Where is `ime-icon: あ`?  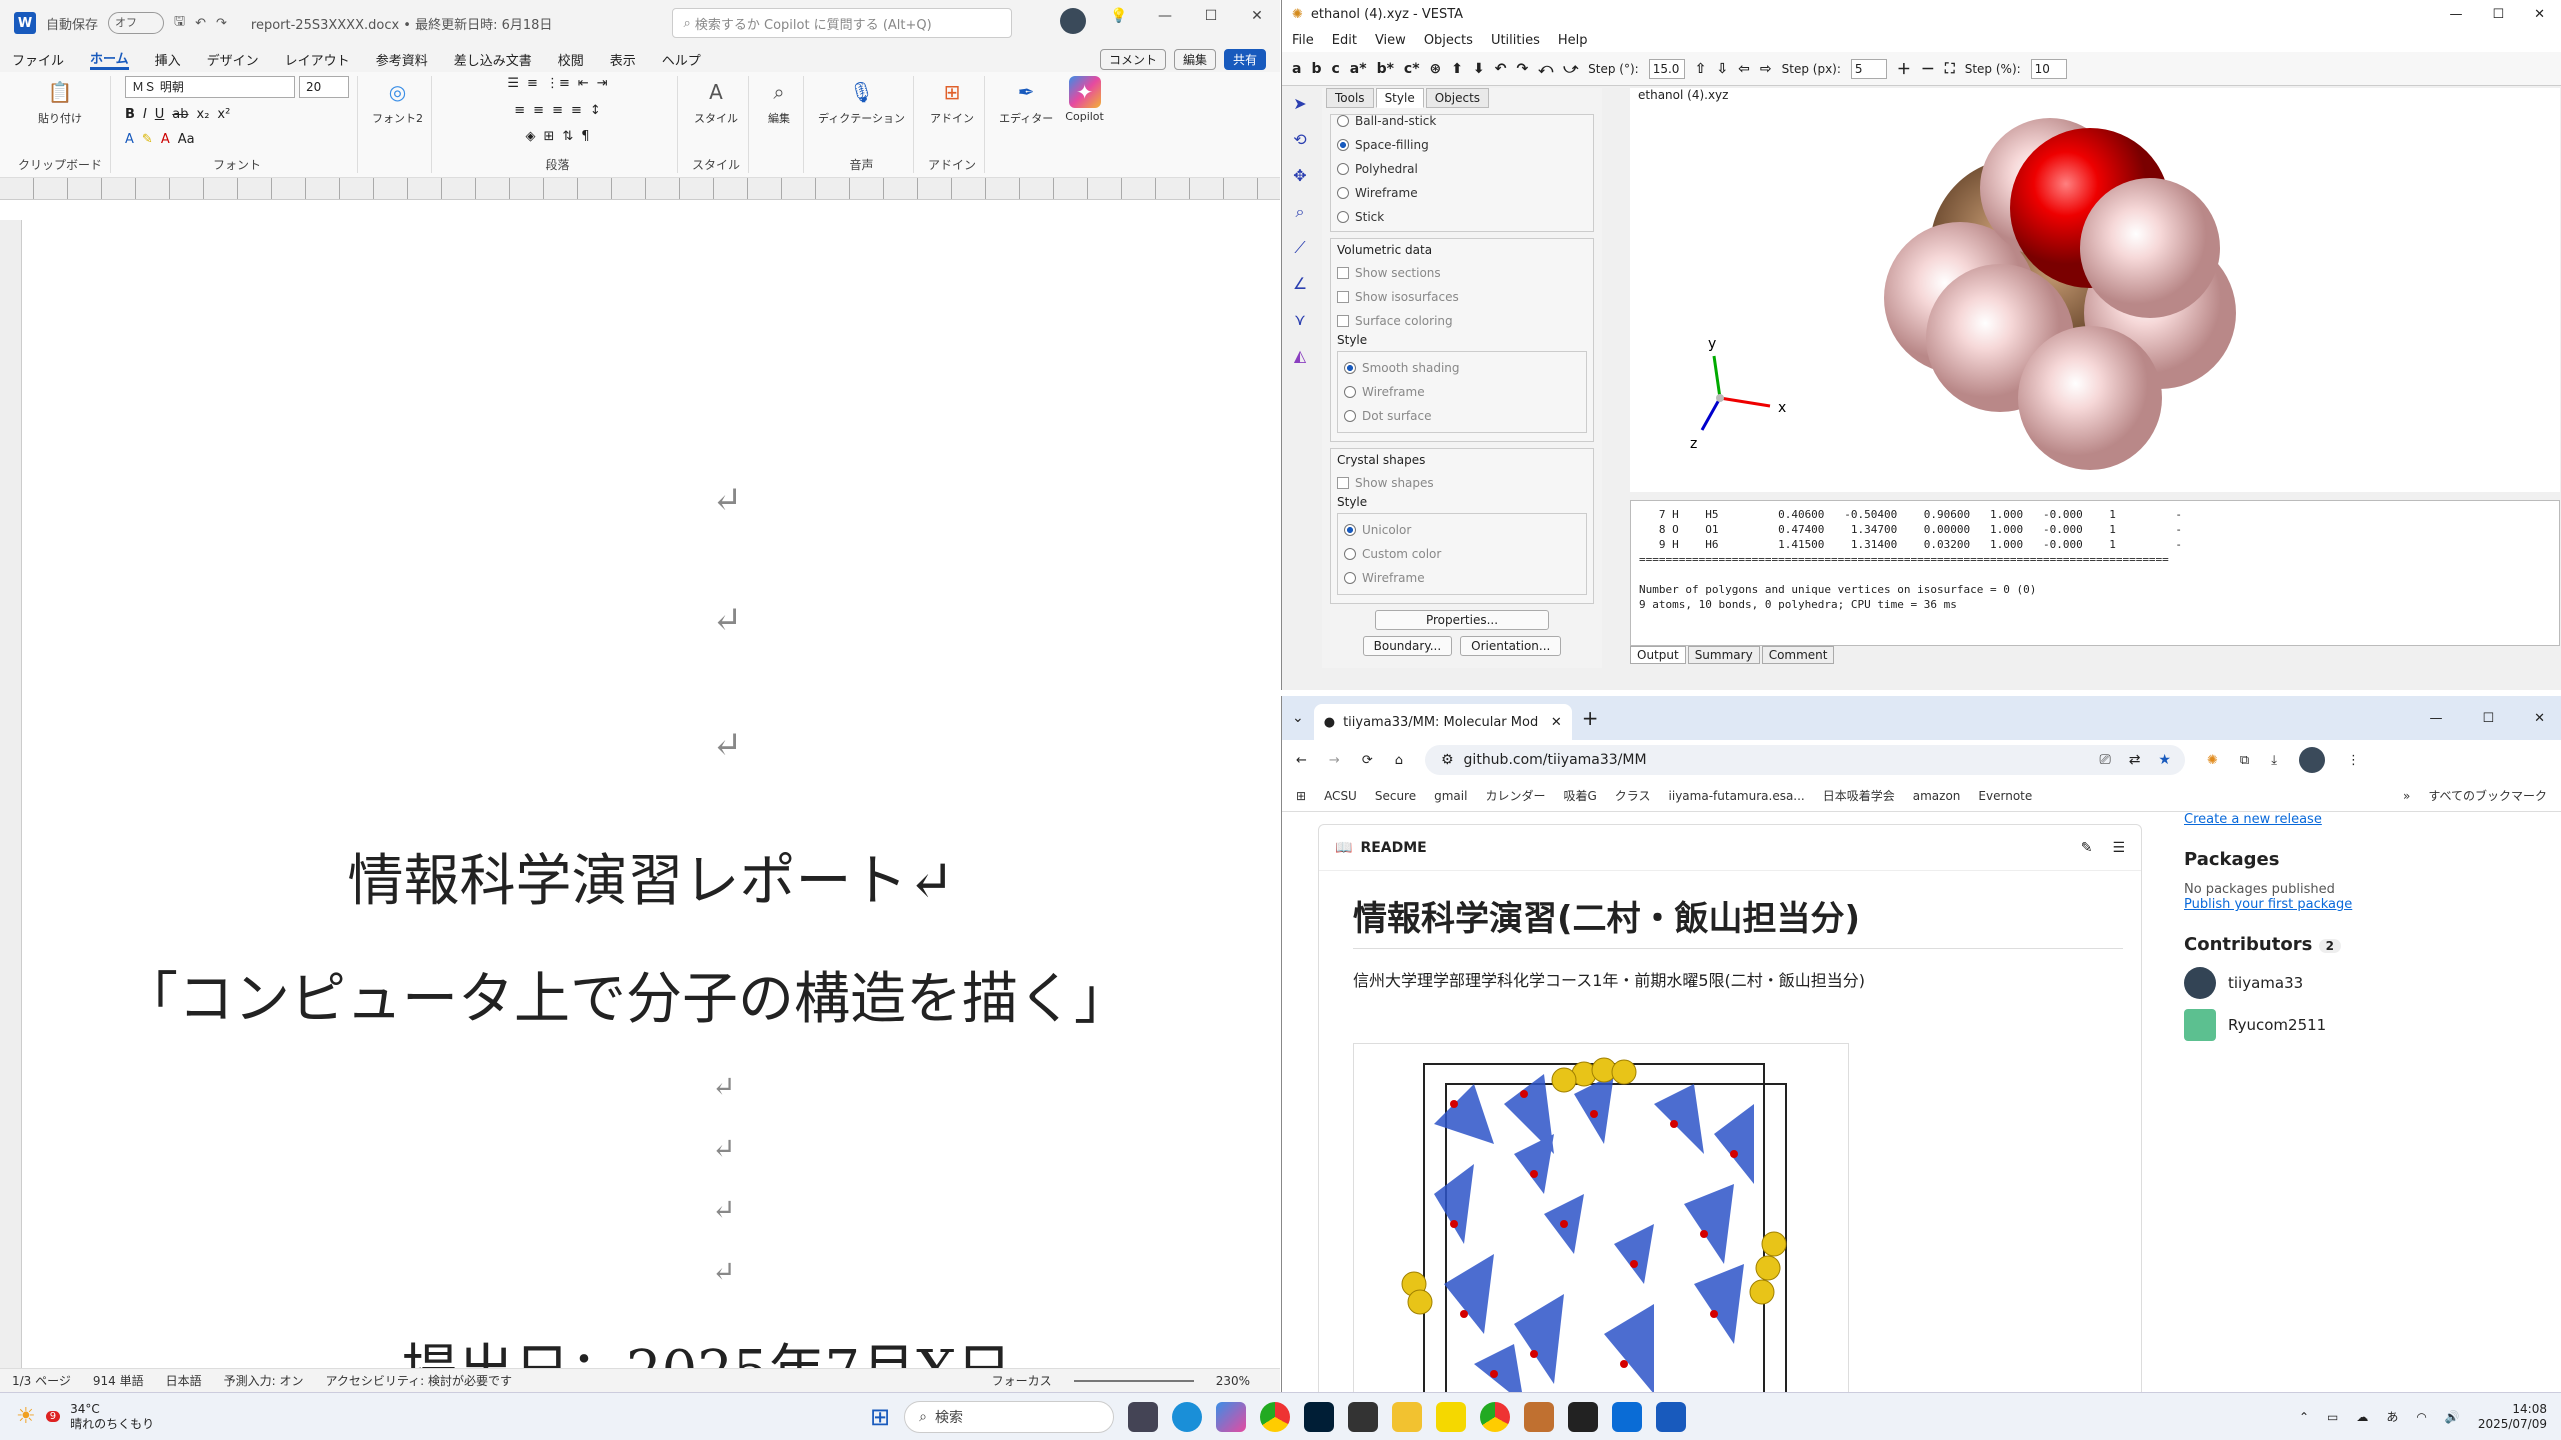 ime-icon: あ is located at coordinates (2392, 1416).